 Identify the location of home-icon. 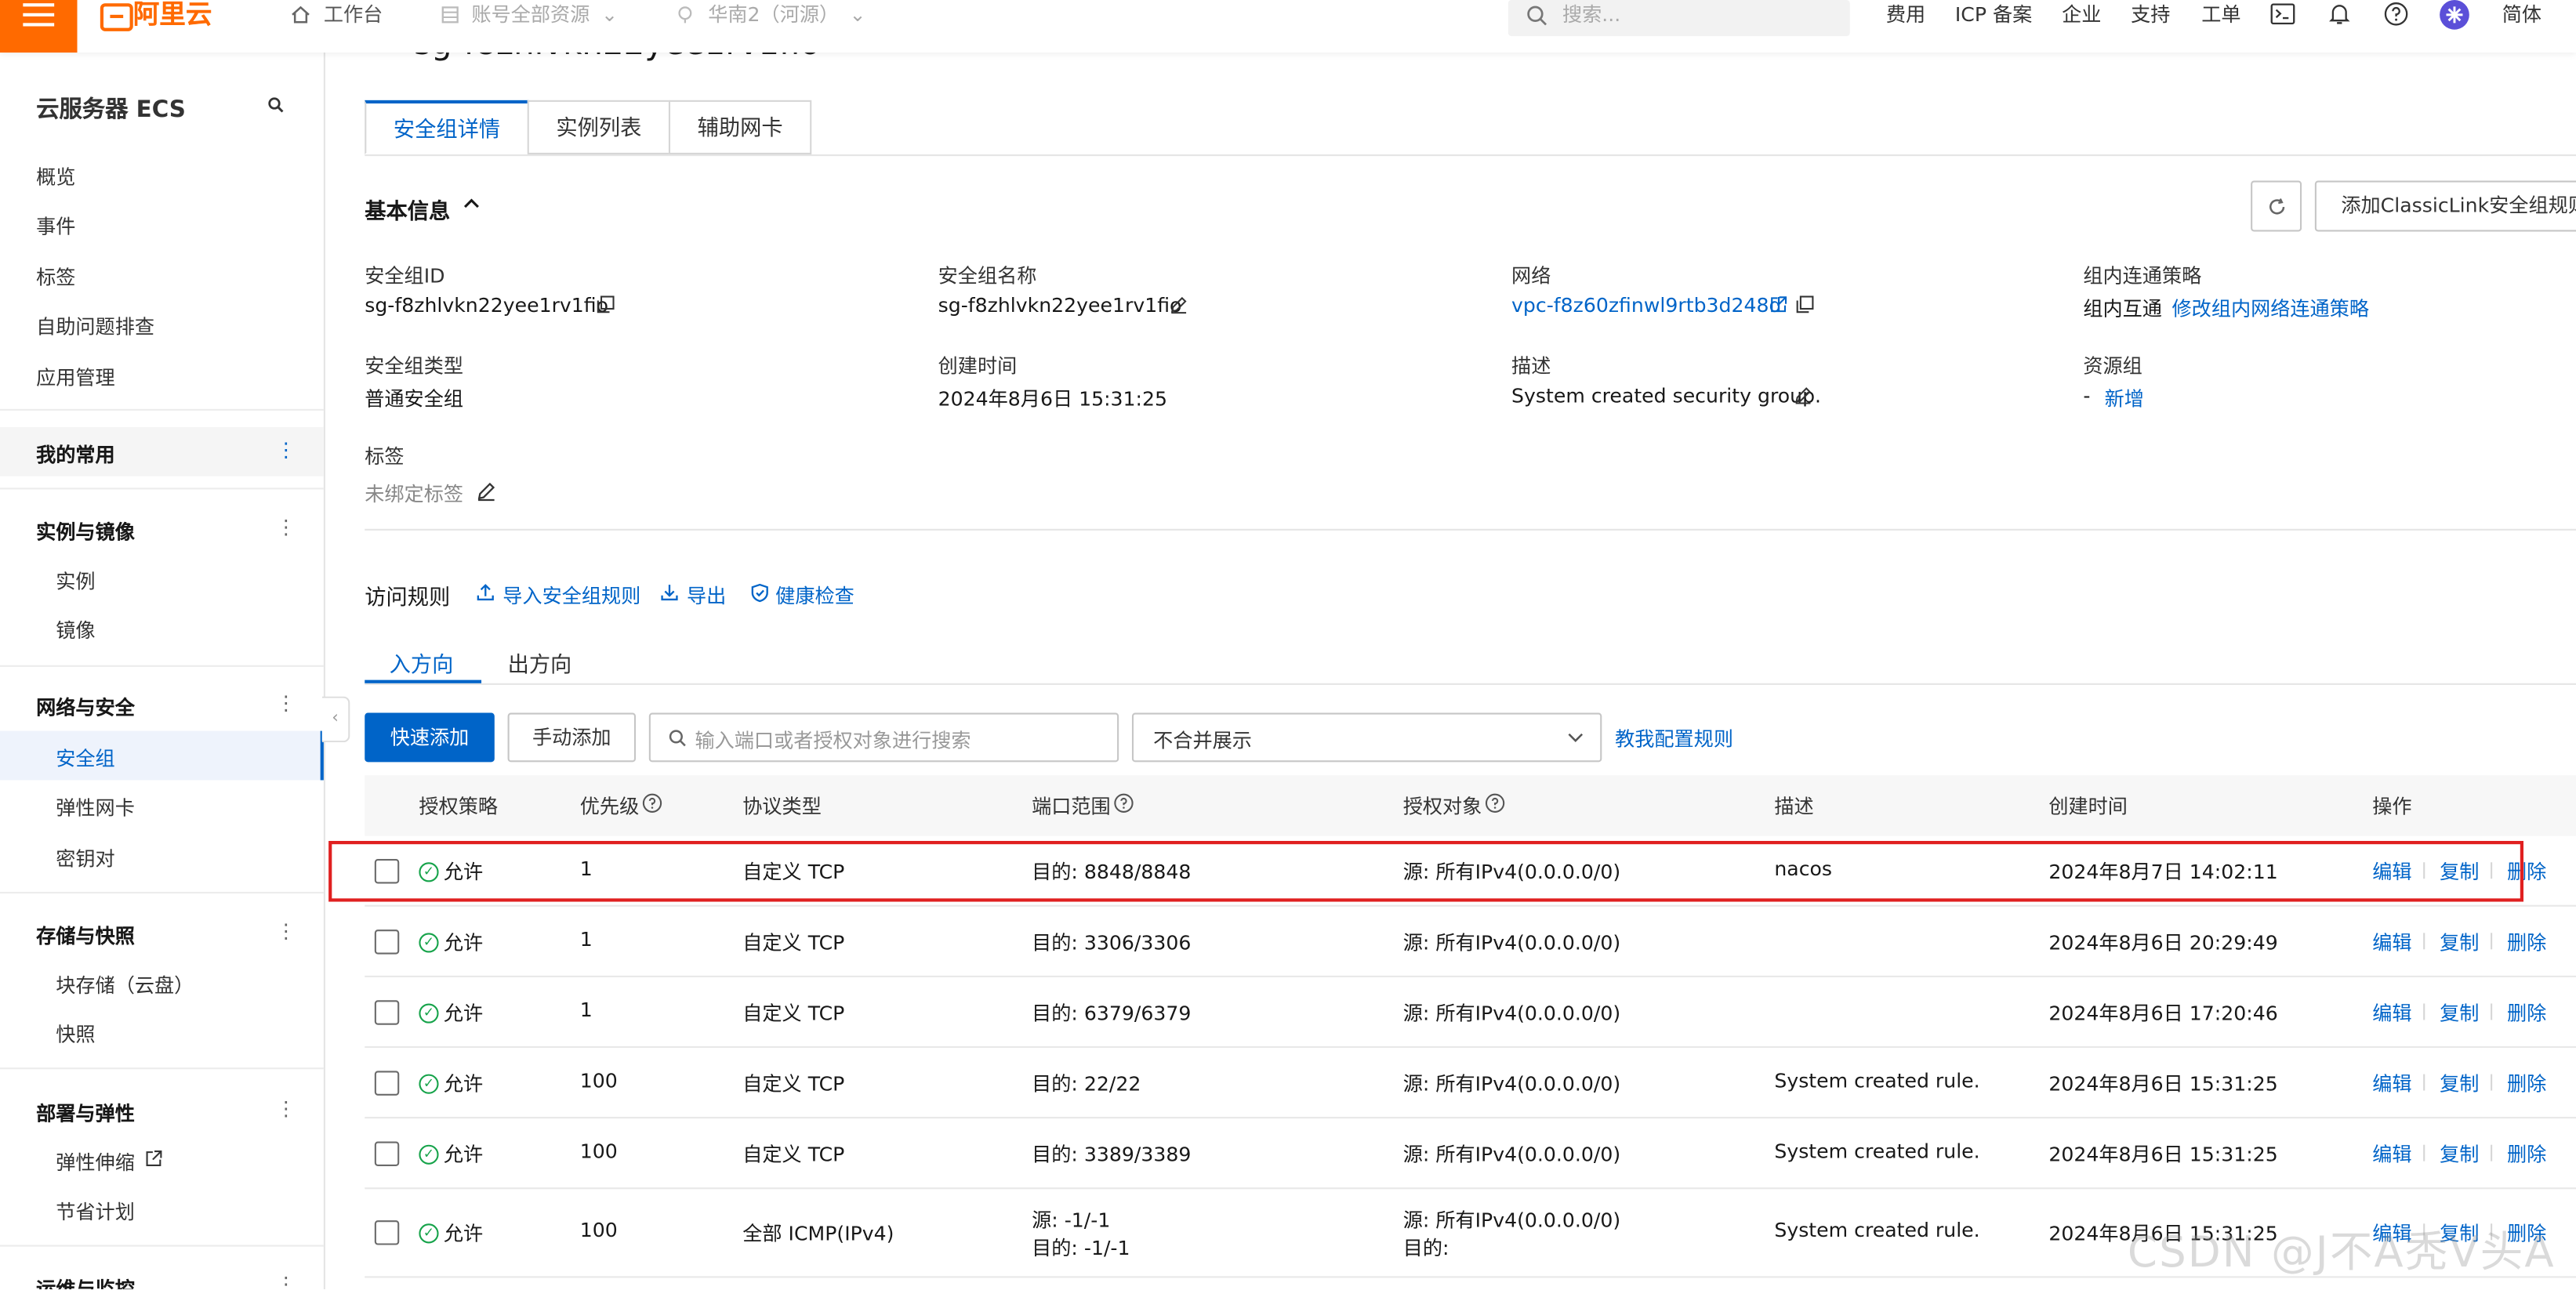
(300, 14).